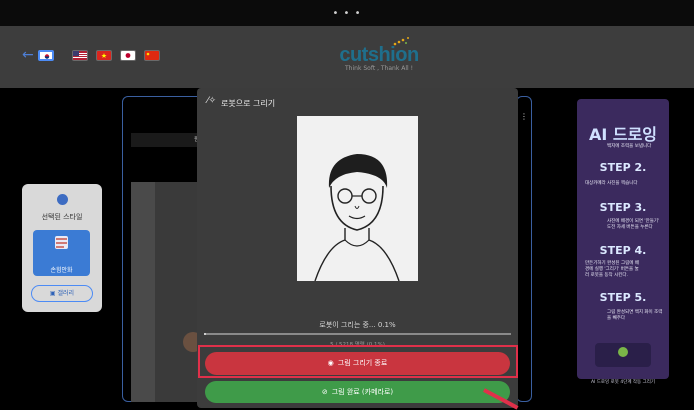  I want to click on palette-icon, so click(62, 199).